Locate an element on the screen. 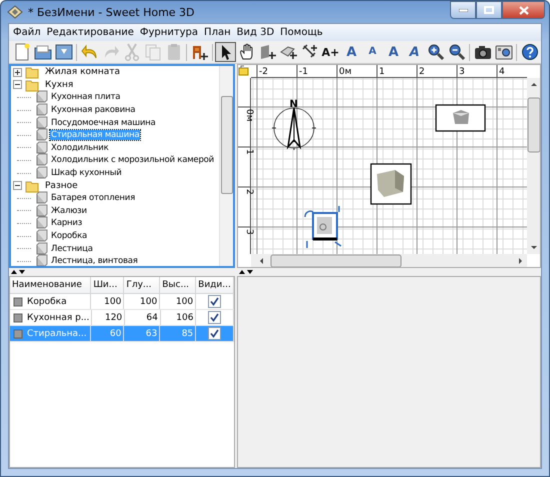 Image resolution: width=550 pixels, height=477 pixels. catalog-item: Лестница, винтовая is located at coordinates (94, 261).